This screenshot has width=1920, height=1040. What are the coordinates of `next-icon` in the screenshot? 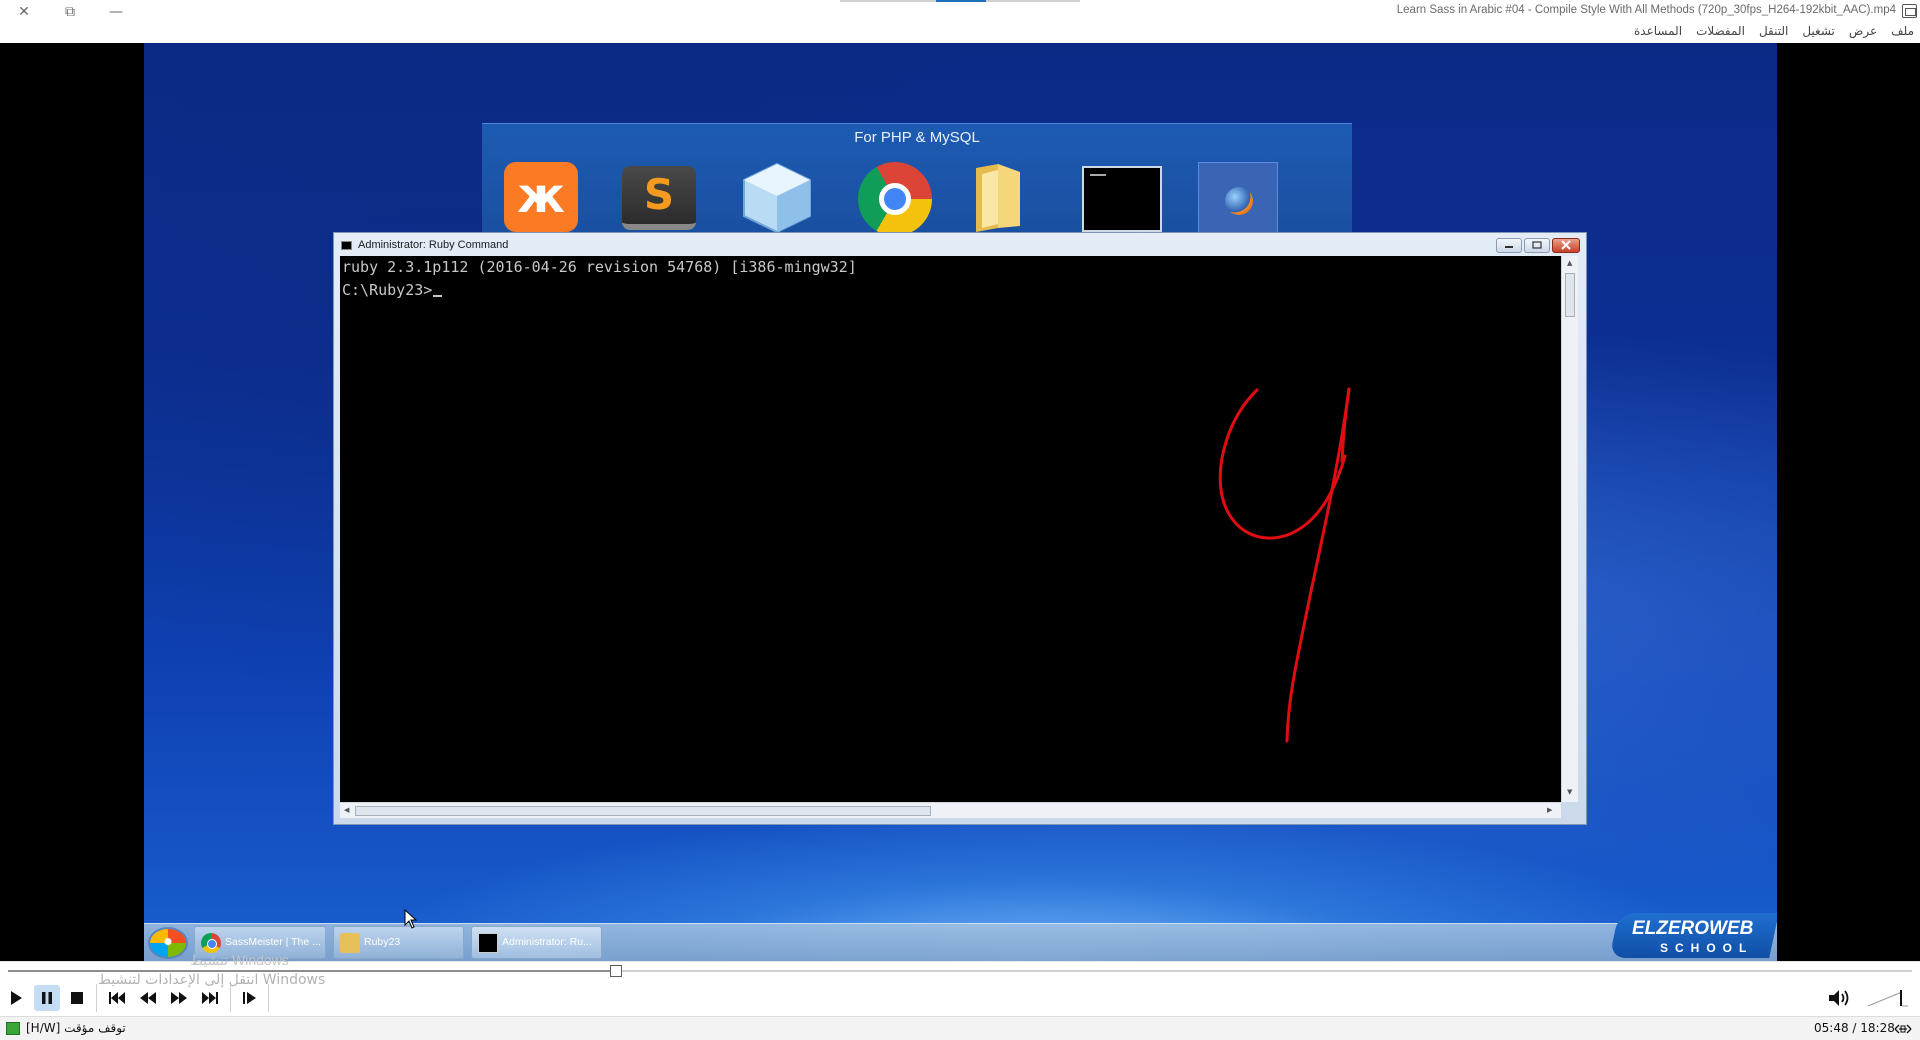 It's located at (210, 998).